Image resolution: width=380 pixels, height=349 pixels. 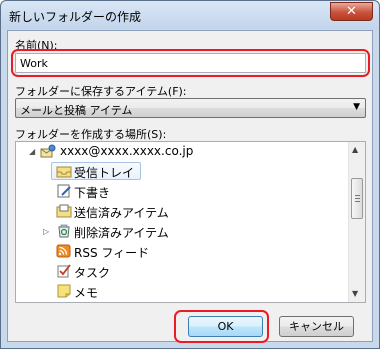 What do you see at coordinates (64, 271) in the screenshot?
I see `tasks-icon` at bounding box center [64, 271].